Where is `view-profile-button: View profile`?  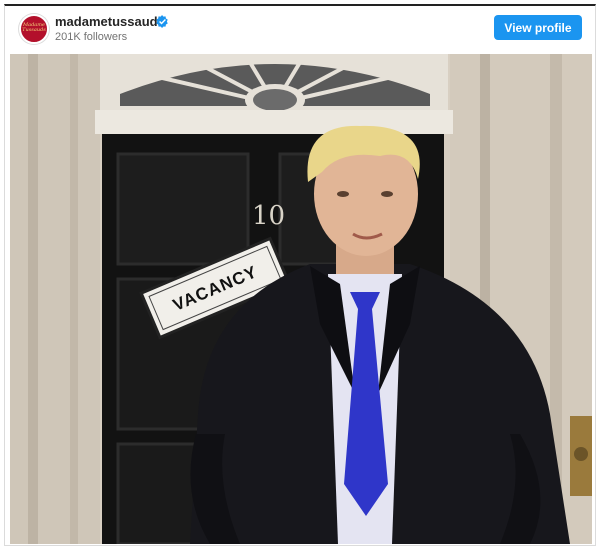
view-profile-button: View profile is located at coordinates (538, 27).